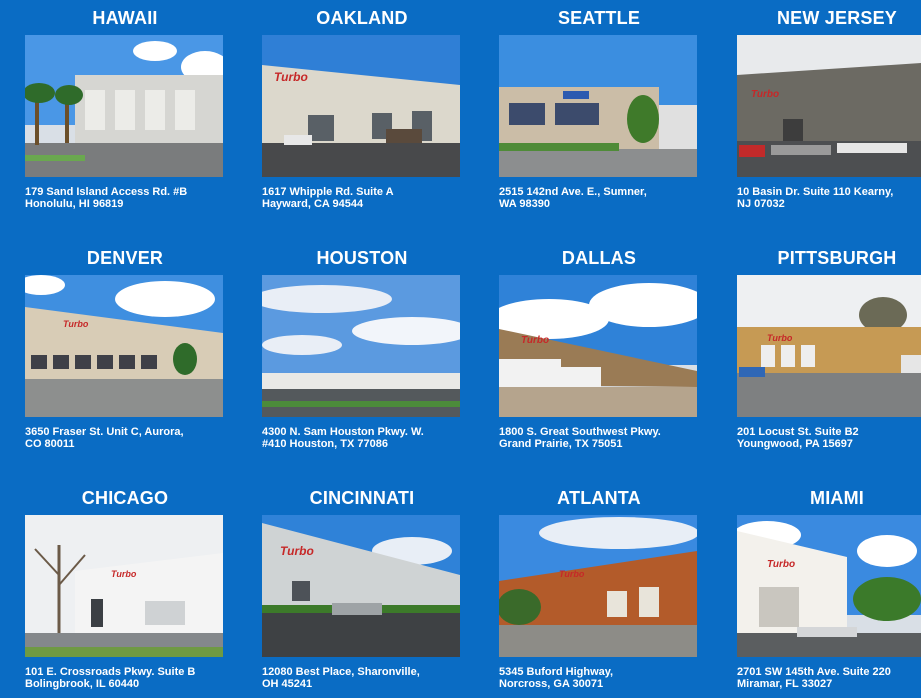 Image resolution: width=921 pixels, height=698 pixels. What do you see at coordinates (837, 258) in the screenshot?
I see `city-name: PITTSBURGH` at bounding box center [837, 258].